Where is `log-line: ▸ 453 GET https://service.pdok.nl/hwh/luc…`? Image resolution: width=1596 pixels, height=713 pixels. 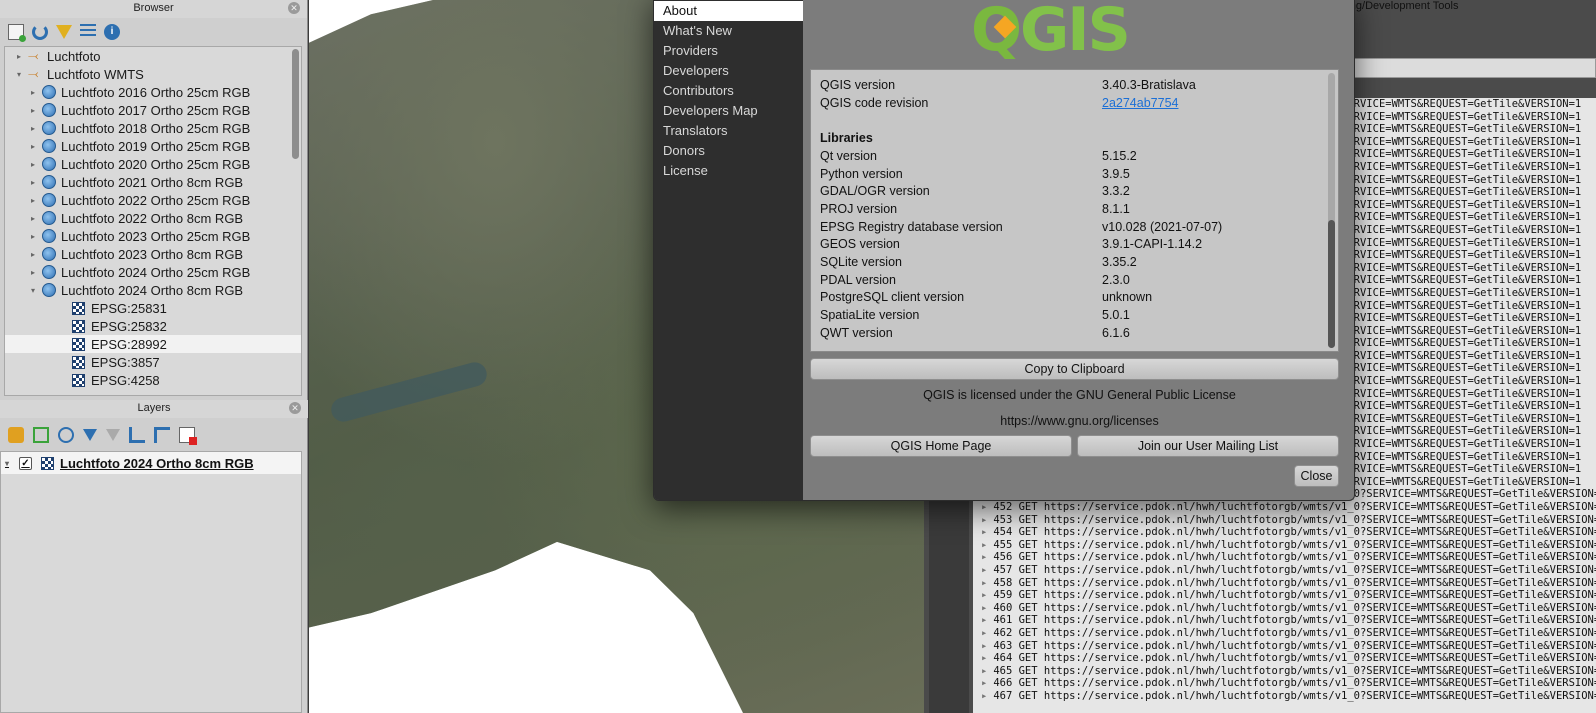
log-line: ▸ 453 GET https://service.pdok.nl/hwh/luc… is located at coordinates (1284, 520).